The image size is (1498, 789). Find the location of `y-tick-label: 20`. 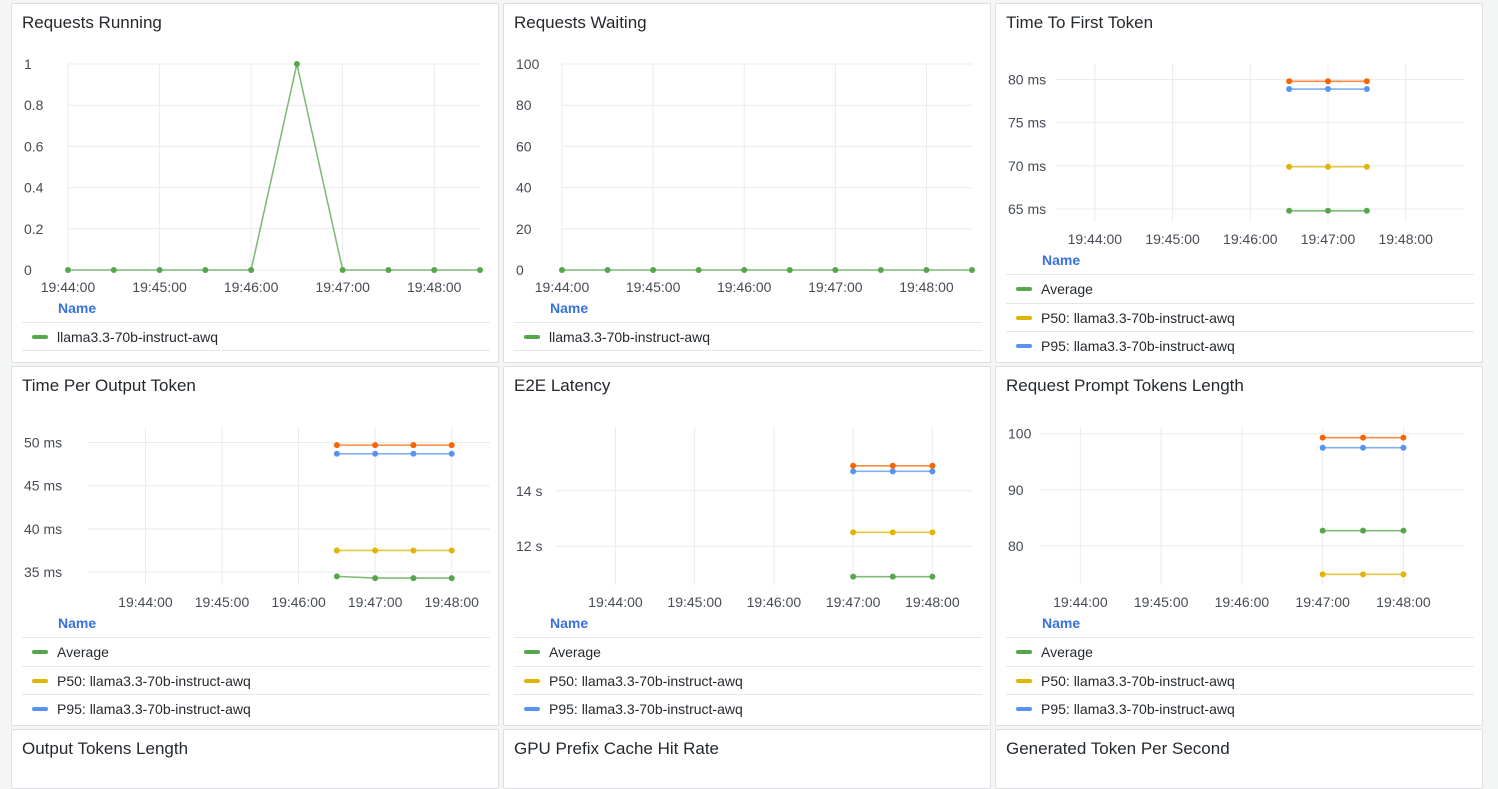

y-tick-label: 20 is located at coordinates (524, 229).